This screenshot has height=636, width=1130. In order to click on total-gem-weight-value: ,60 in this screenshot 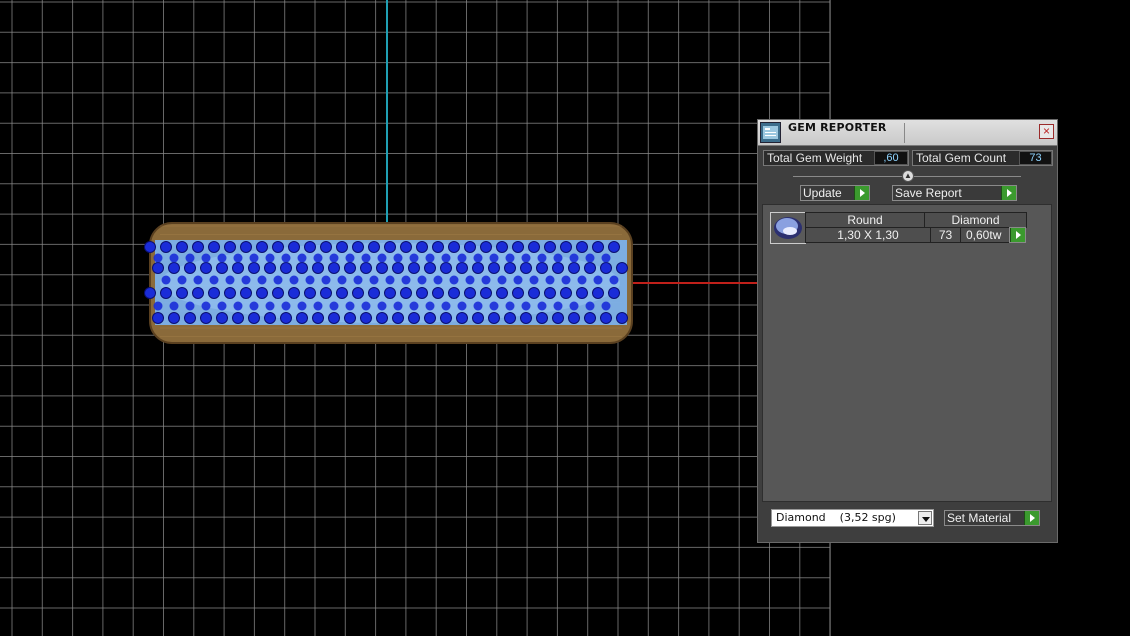, I will do `click(891, 158)`.